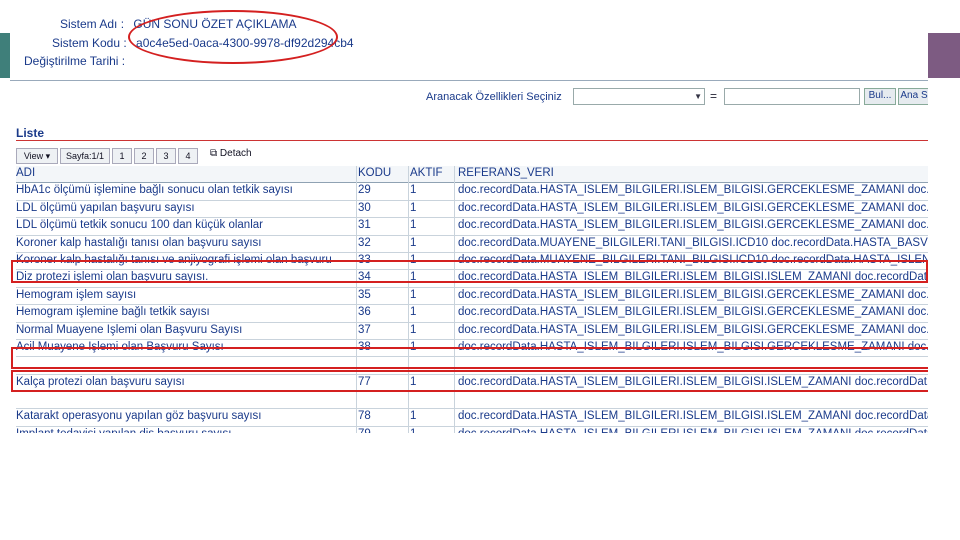 This screenshot has height=540, width=960. Describe the element at coordinates (364, 329) in the screenshot. I see `cell-kodu: 37` at that location.